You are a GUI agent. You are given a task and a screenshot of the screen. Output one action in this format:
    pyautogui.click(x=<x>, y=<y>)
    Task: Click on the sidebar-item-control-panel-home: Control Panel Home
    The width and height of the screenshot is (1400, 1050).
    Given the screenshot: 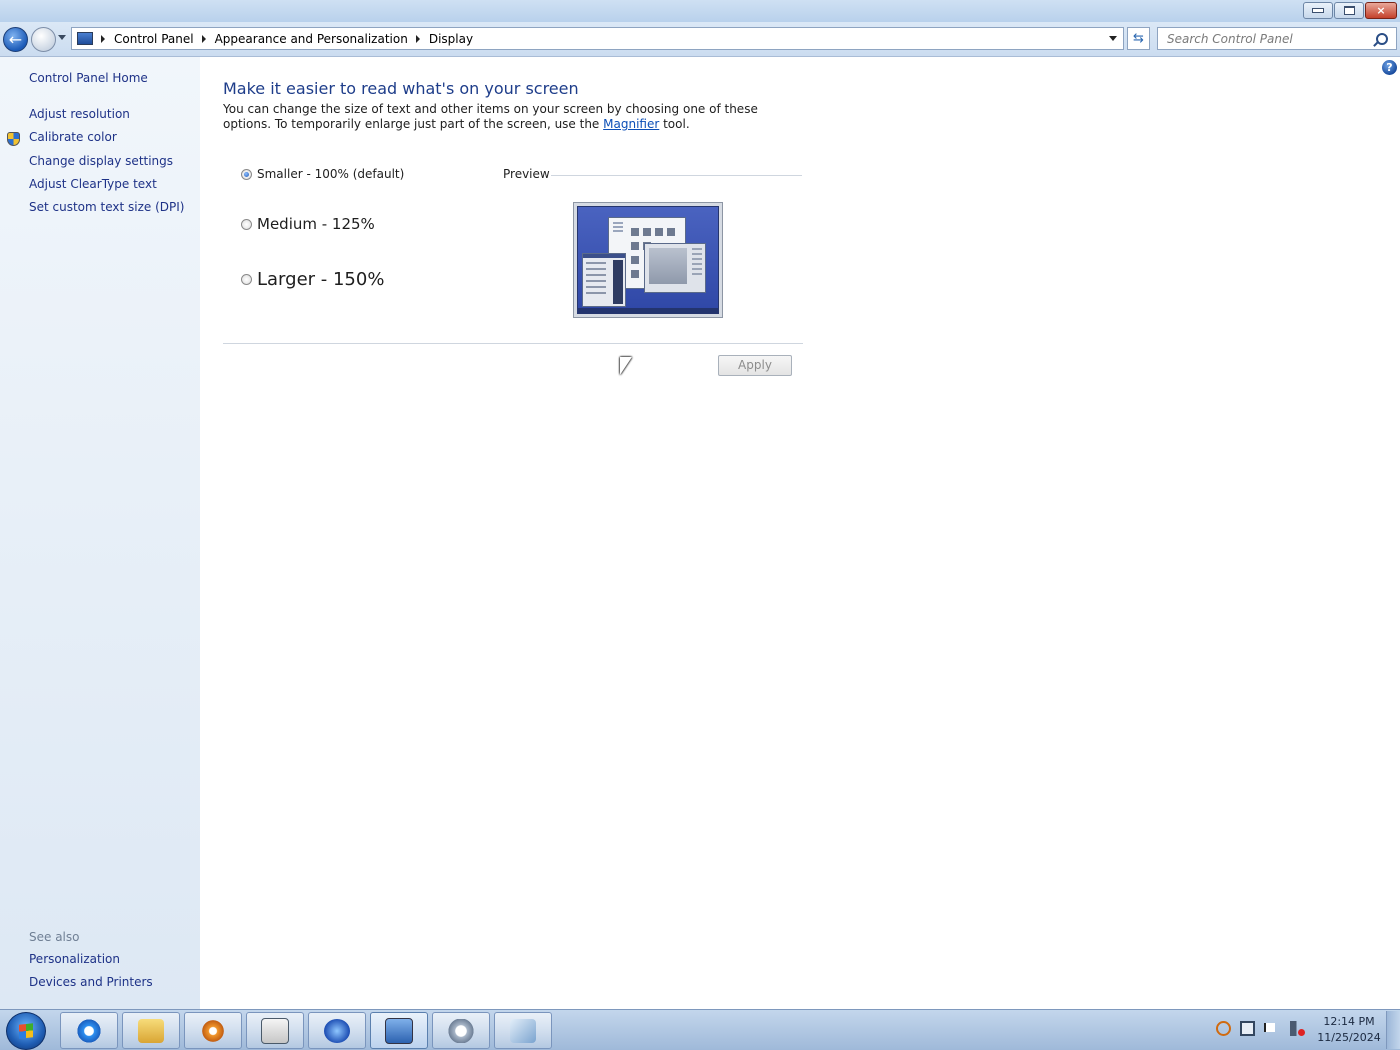 What is the action you would take?
    pyautogui.click(x=88, y=78)
    